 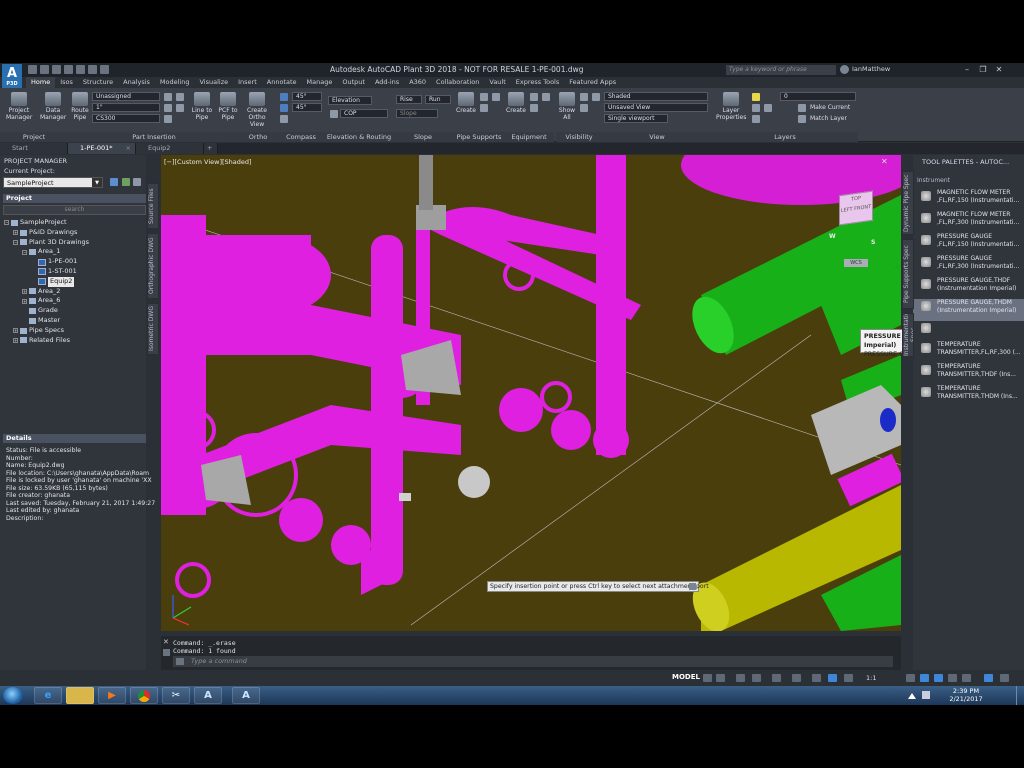 What do you see at coordinates (19, 106) in the screenshot?
I see `project-manager-button: Project Manager` at bounding box center [19, 106].